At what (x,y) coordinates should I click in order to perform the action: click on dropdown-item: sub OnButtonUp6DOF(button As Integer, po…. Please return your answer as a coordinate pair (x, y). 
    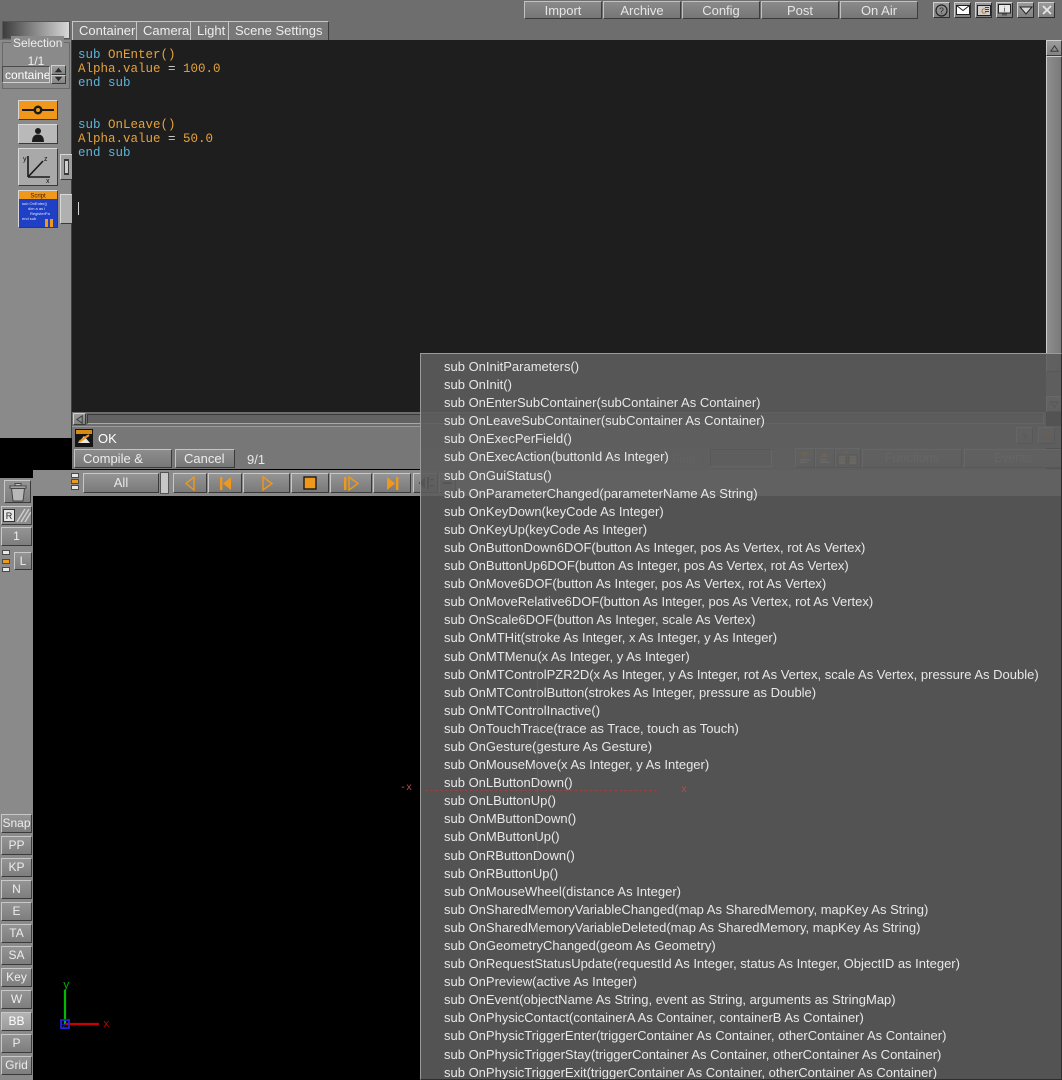
    Looking at the image, I should click on (741, 566).